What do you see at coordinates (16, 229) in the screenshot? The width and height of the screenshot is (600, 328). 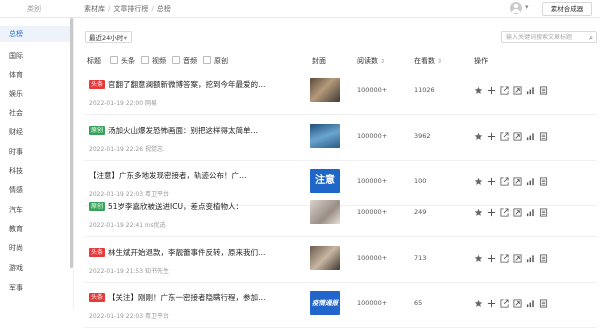 I see `sidebar-item-education: 教育` at bounding box center [16, 229].